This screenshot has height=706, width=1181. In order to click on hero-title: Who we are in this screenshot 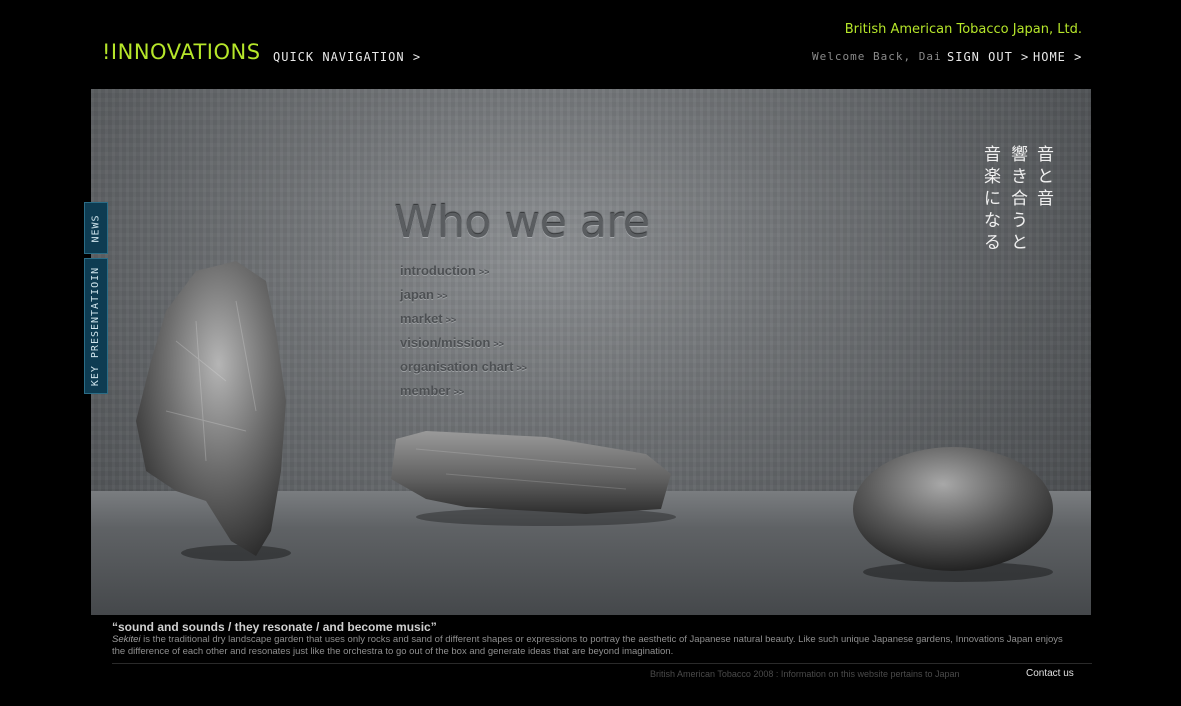, I will do `click(522, 222)`.